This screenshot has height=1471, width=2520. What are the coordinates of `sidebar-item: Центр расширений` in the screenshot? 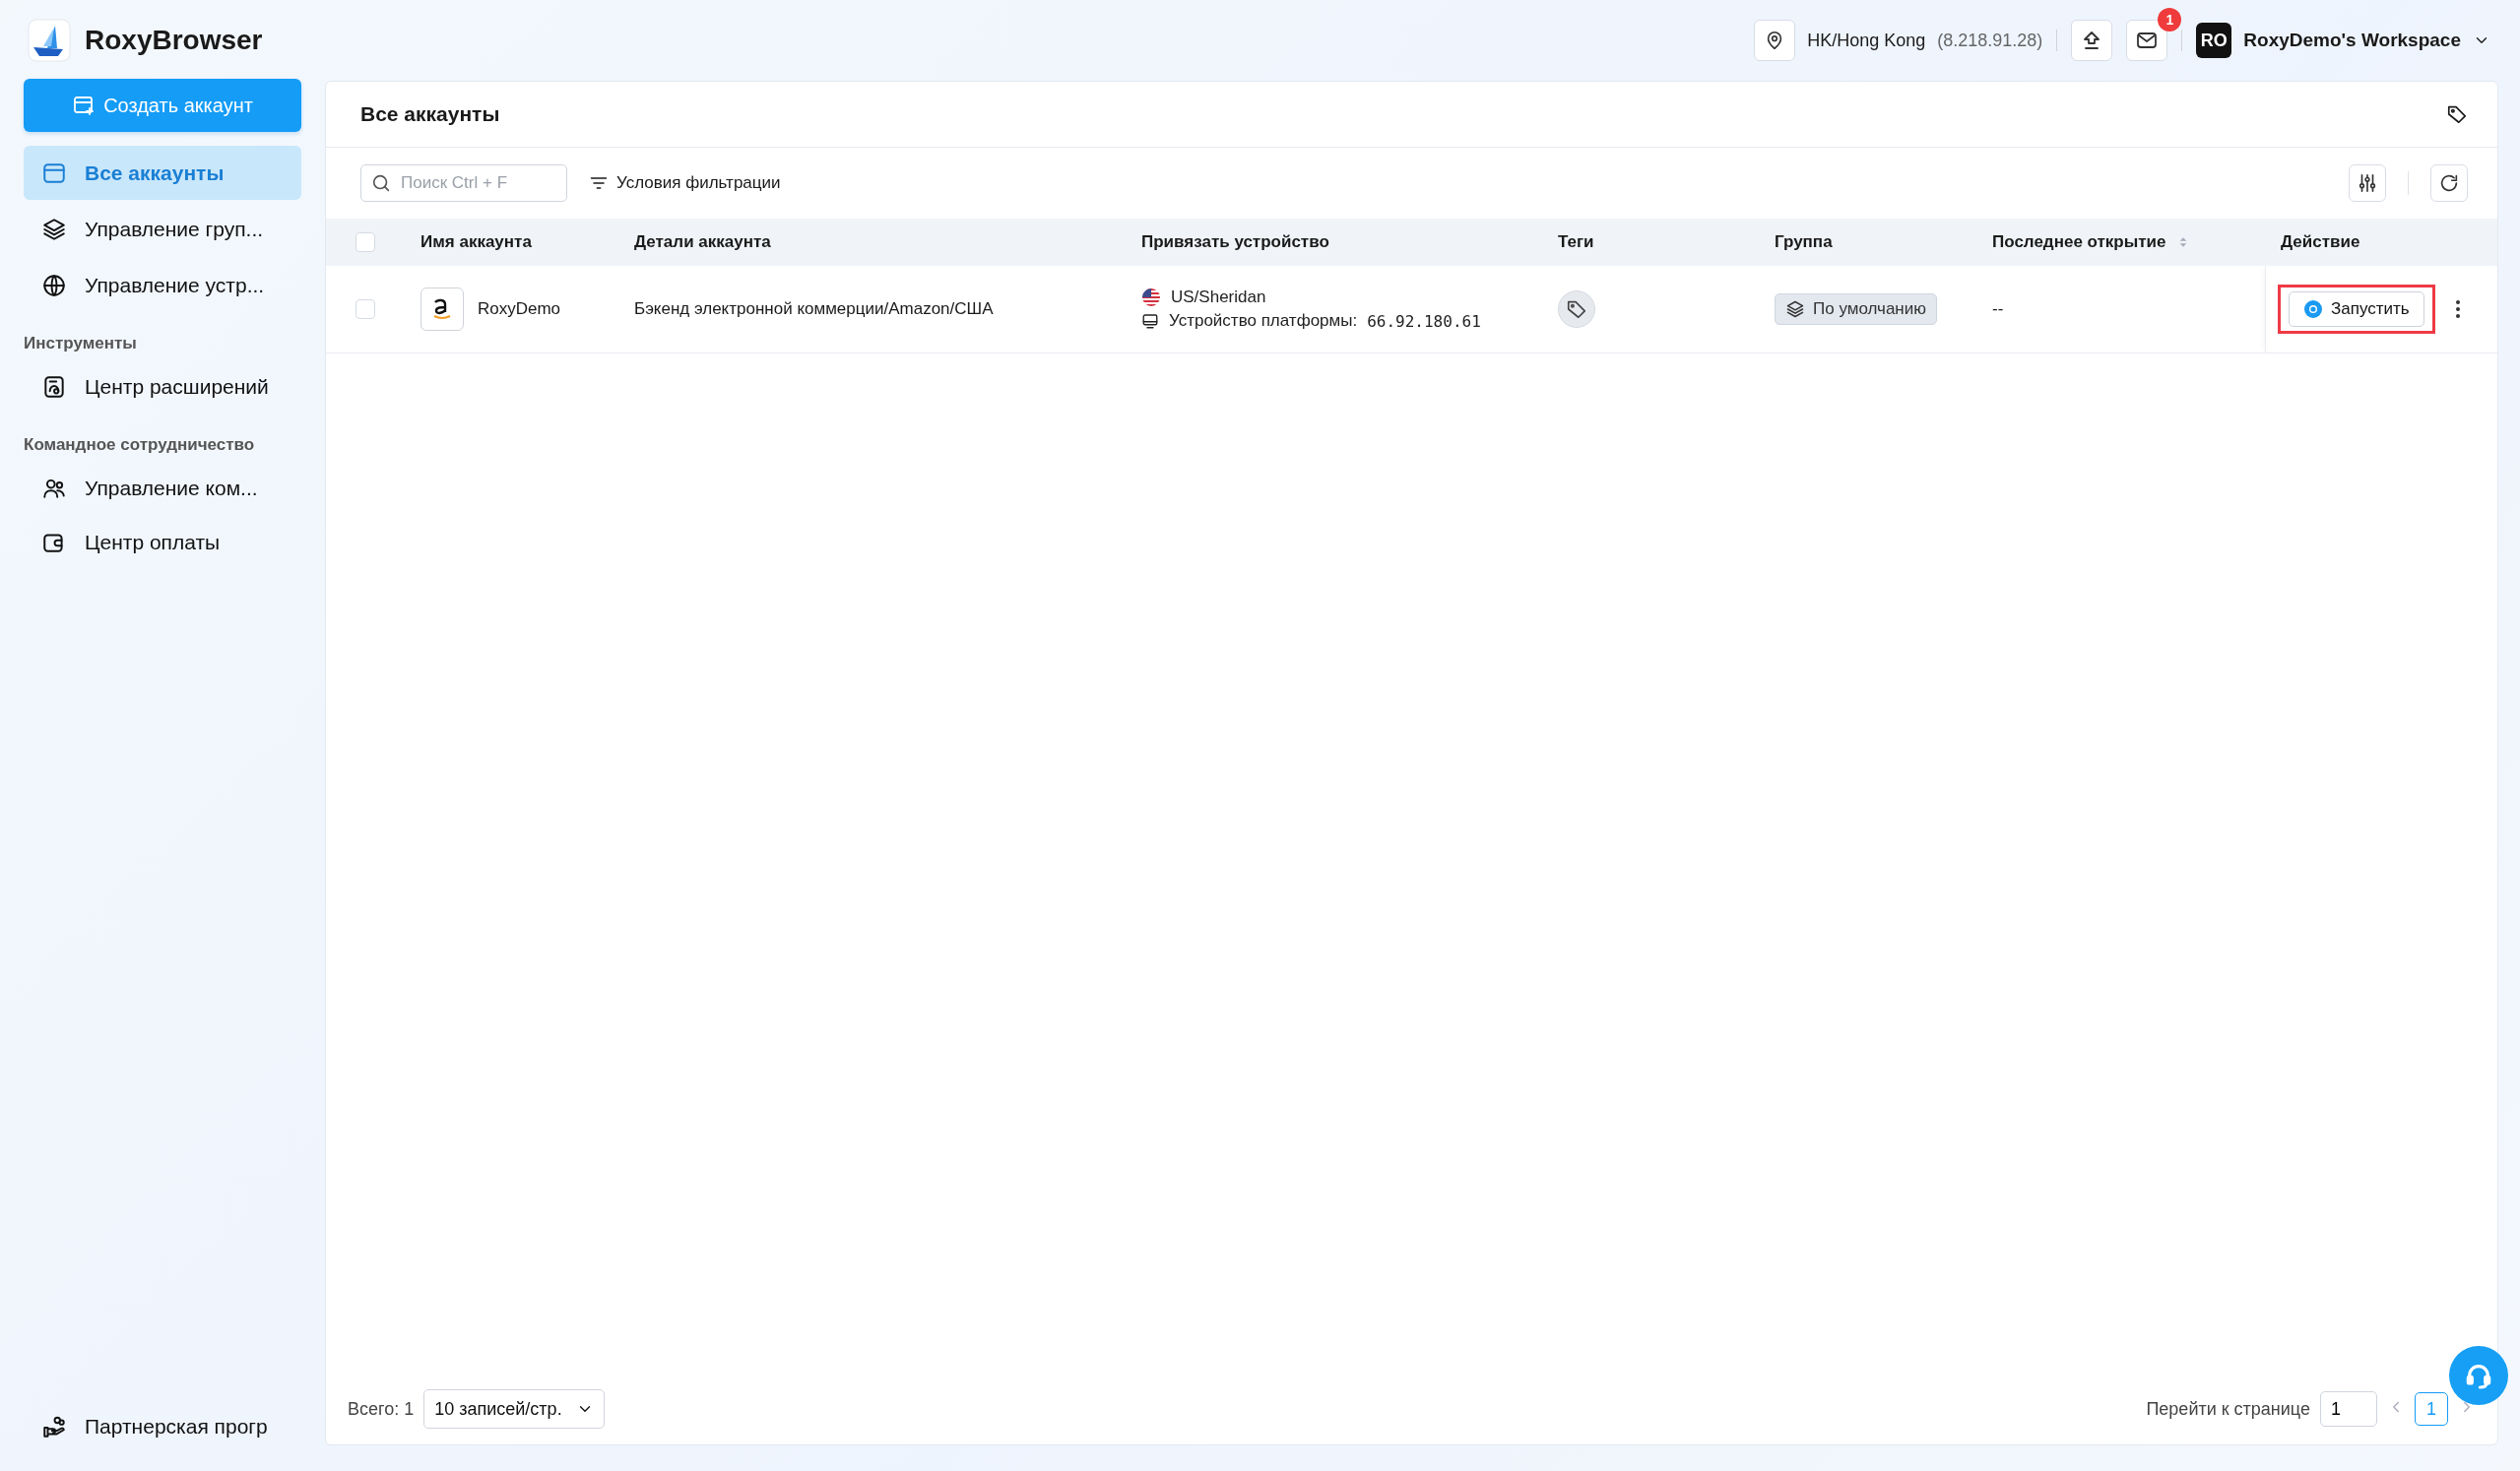 It's located at (162, 386).